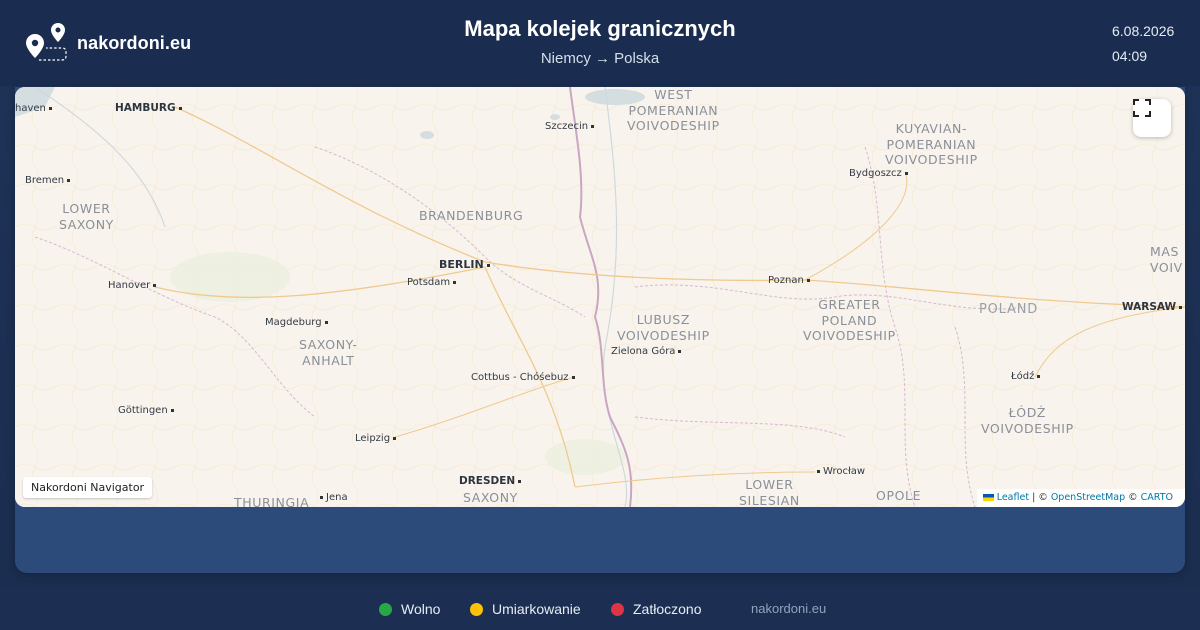  Describe the element at coordinates (431, 282) in the screenshot. I see `city-potsdam: Potsdam` at that location.